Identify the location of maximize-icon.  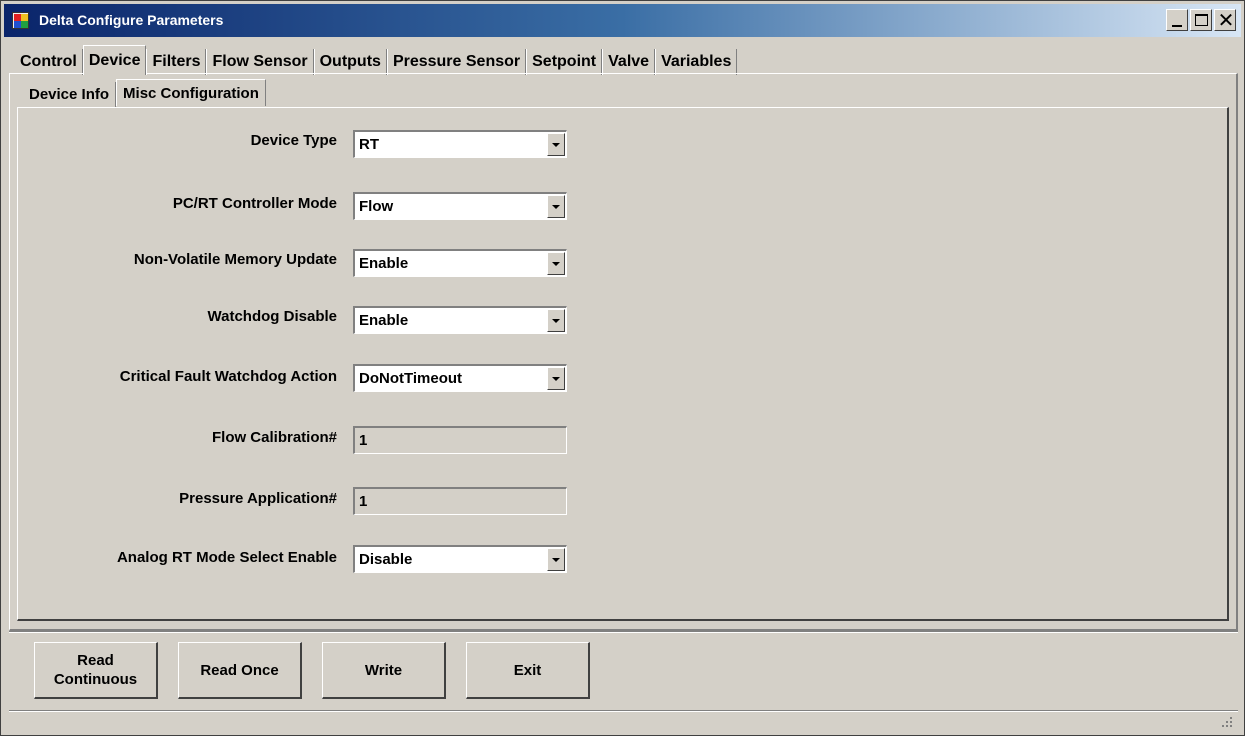
(1201, 20).